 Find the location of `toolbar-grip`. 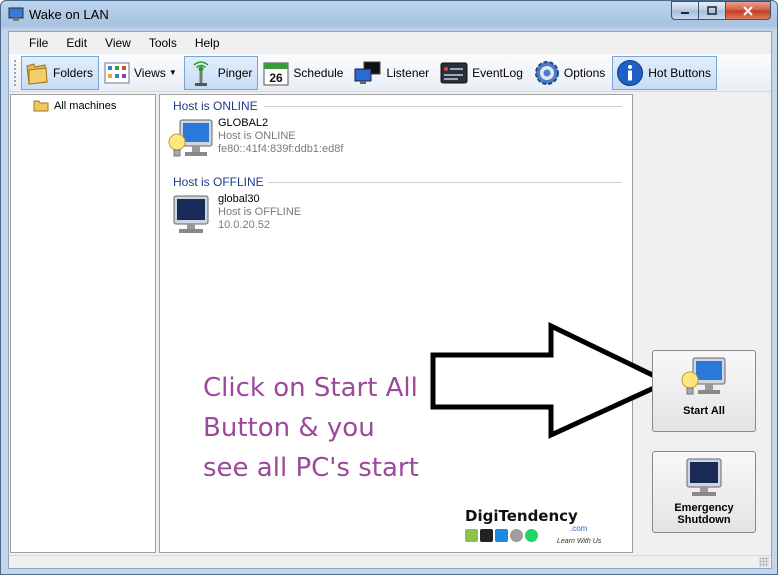

toolbar-grip is located at coordinates (15, 72).